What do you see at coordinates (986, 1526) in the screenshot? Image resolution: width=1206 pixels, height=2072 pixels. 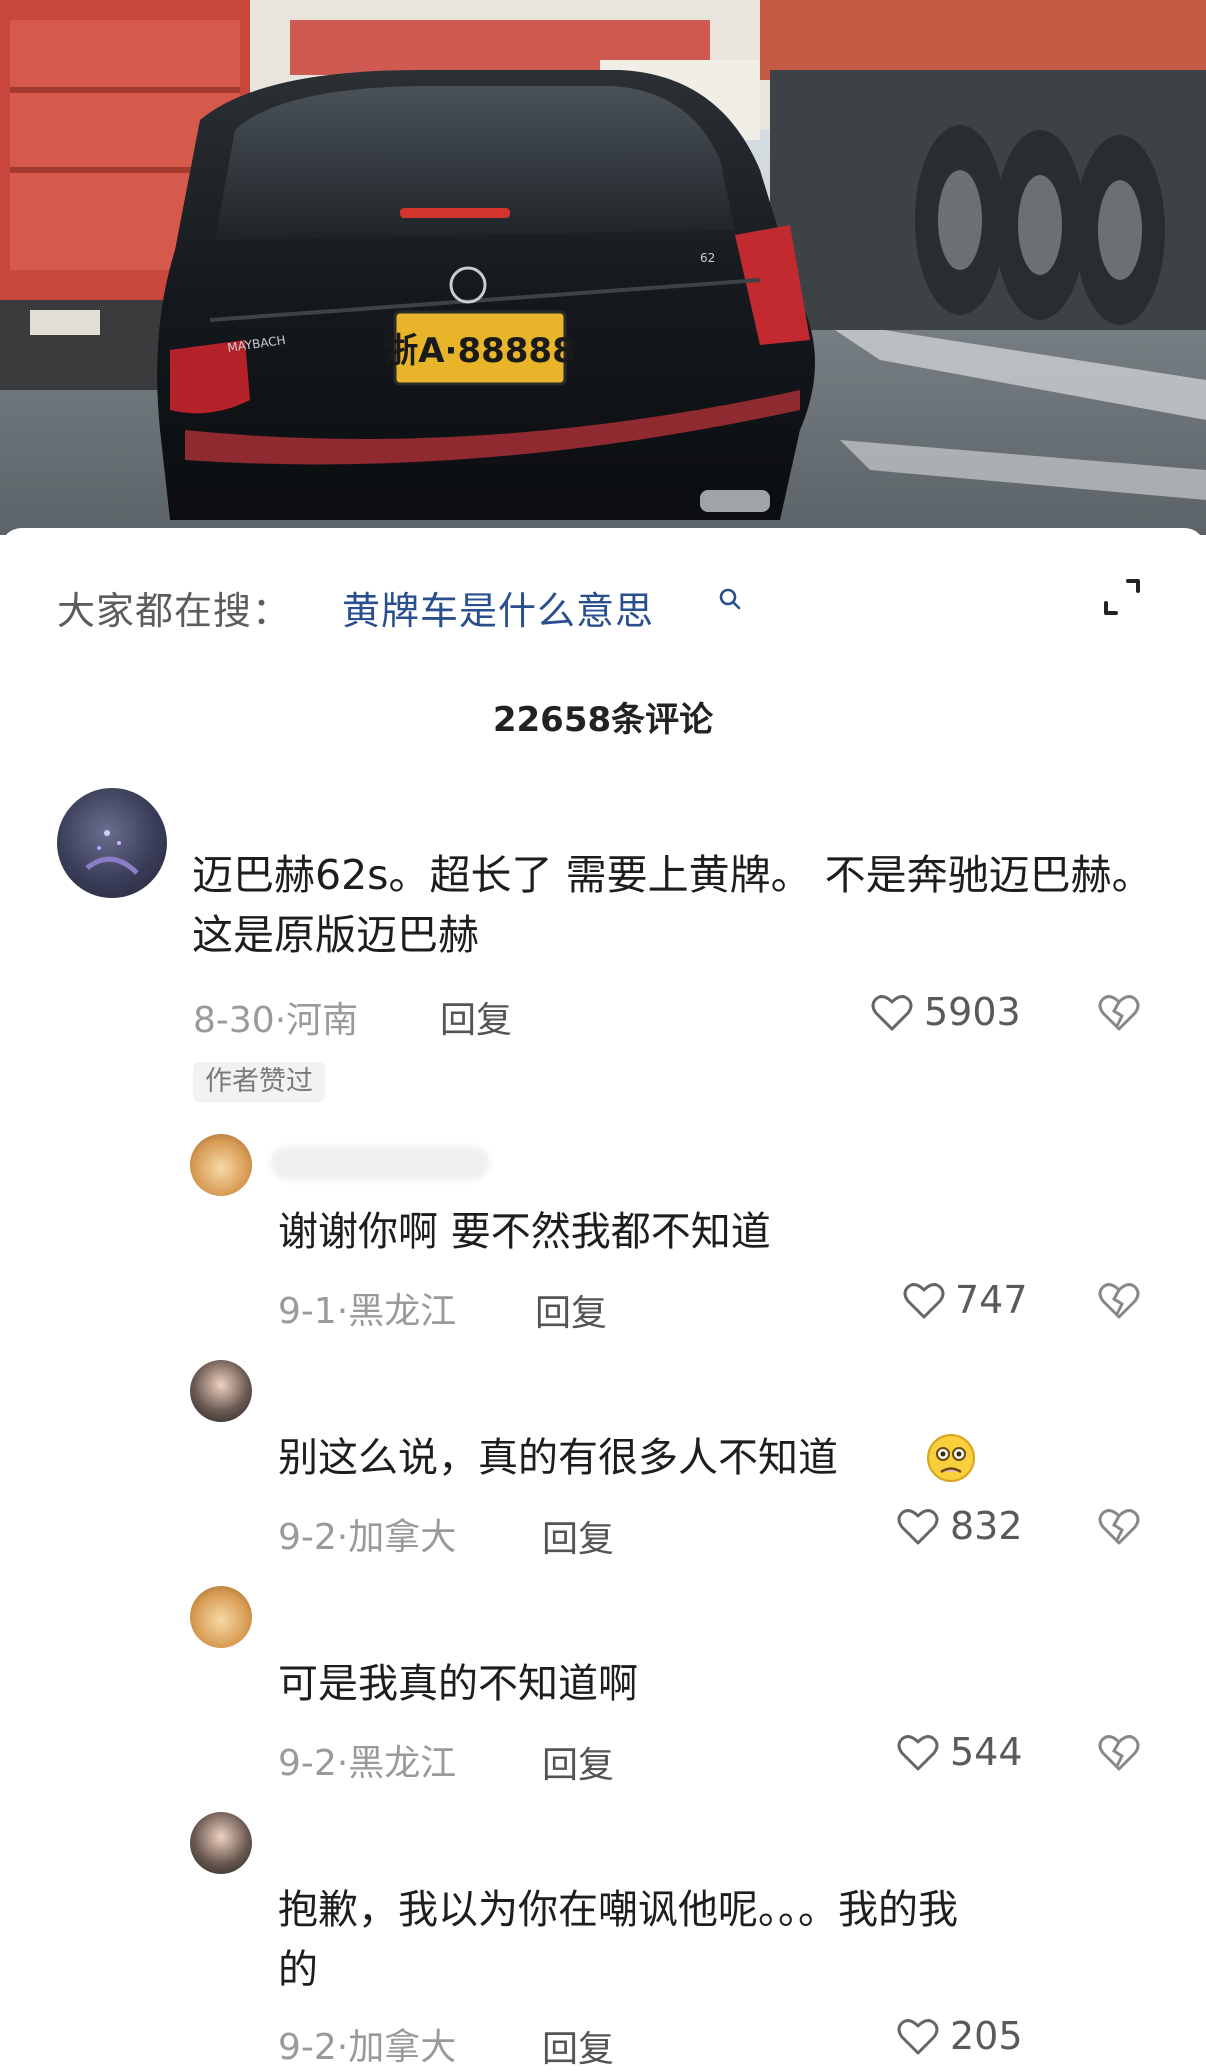 I see `like-count: 832` at bounding box center [986, 1526].